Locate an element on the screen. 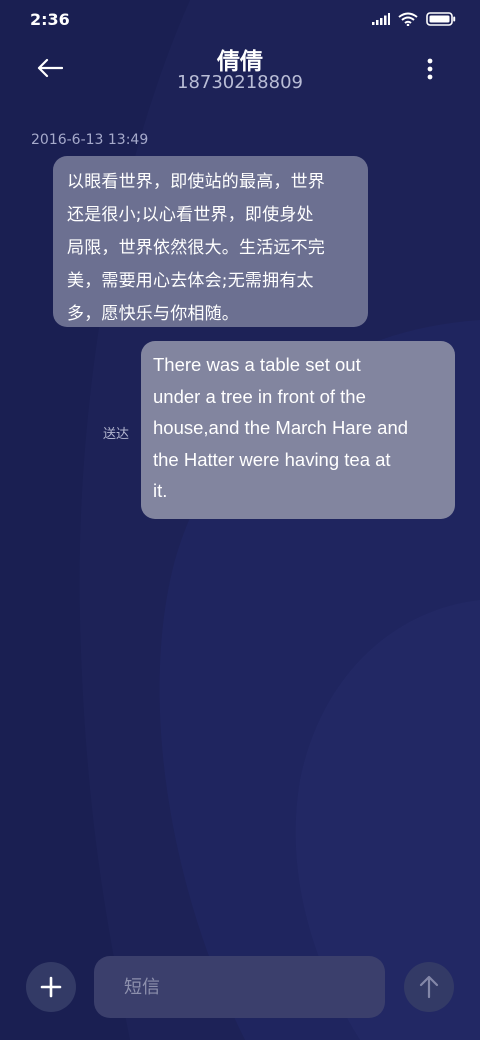 This screenshot has height=1040, width=480. wifi-icon is located at coordinates (408, 19).